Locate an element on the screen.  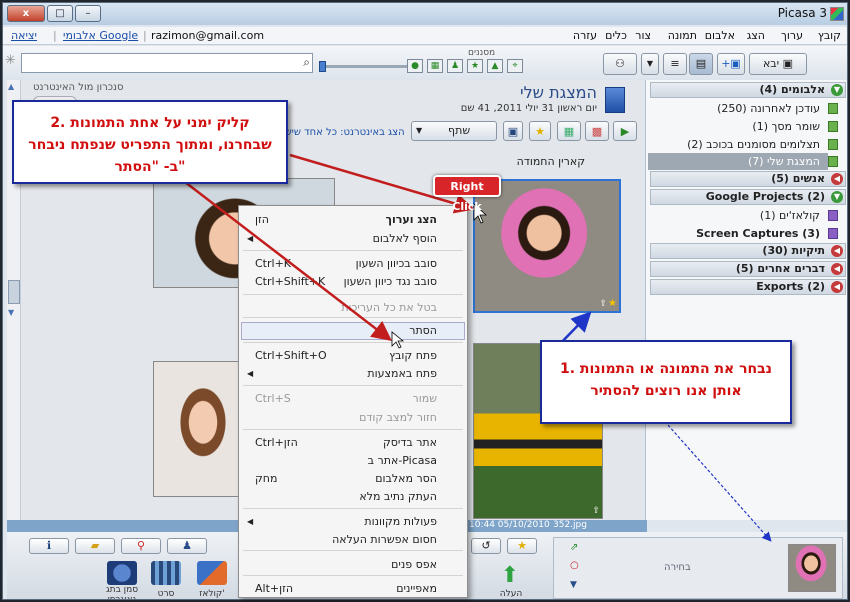
blue-arrow-to-tray is located at coordinates (719, 483).